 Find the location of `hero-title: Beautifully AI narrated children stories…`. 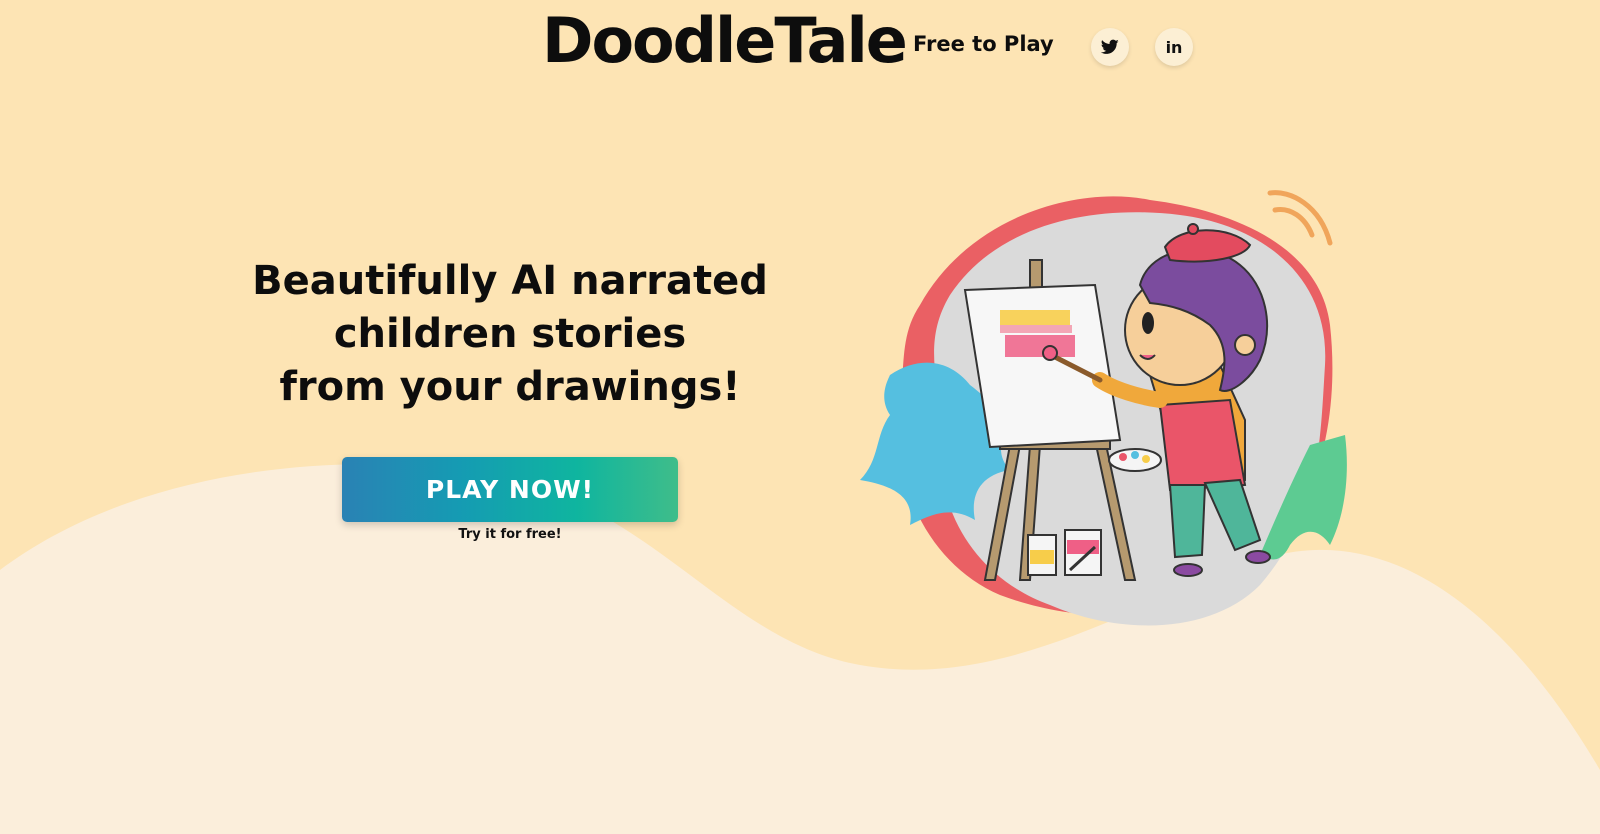

hero-title: Beautifully AI narrated children stories… is located at coordinates (510, 334).